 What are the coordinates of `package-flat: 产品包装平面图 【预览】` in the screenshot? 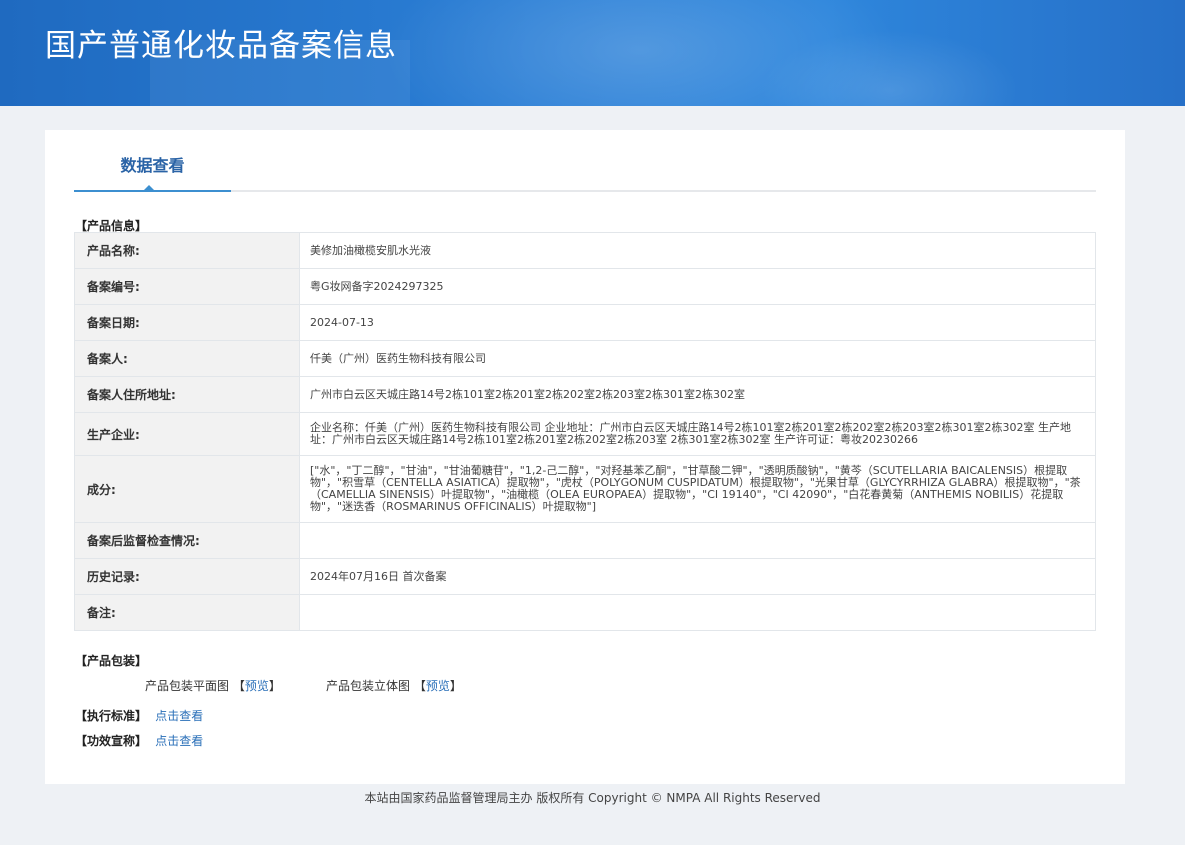 It's located at (213, 685).